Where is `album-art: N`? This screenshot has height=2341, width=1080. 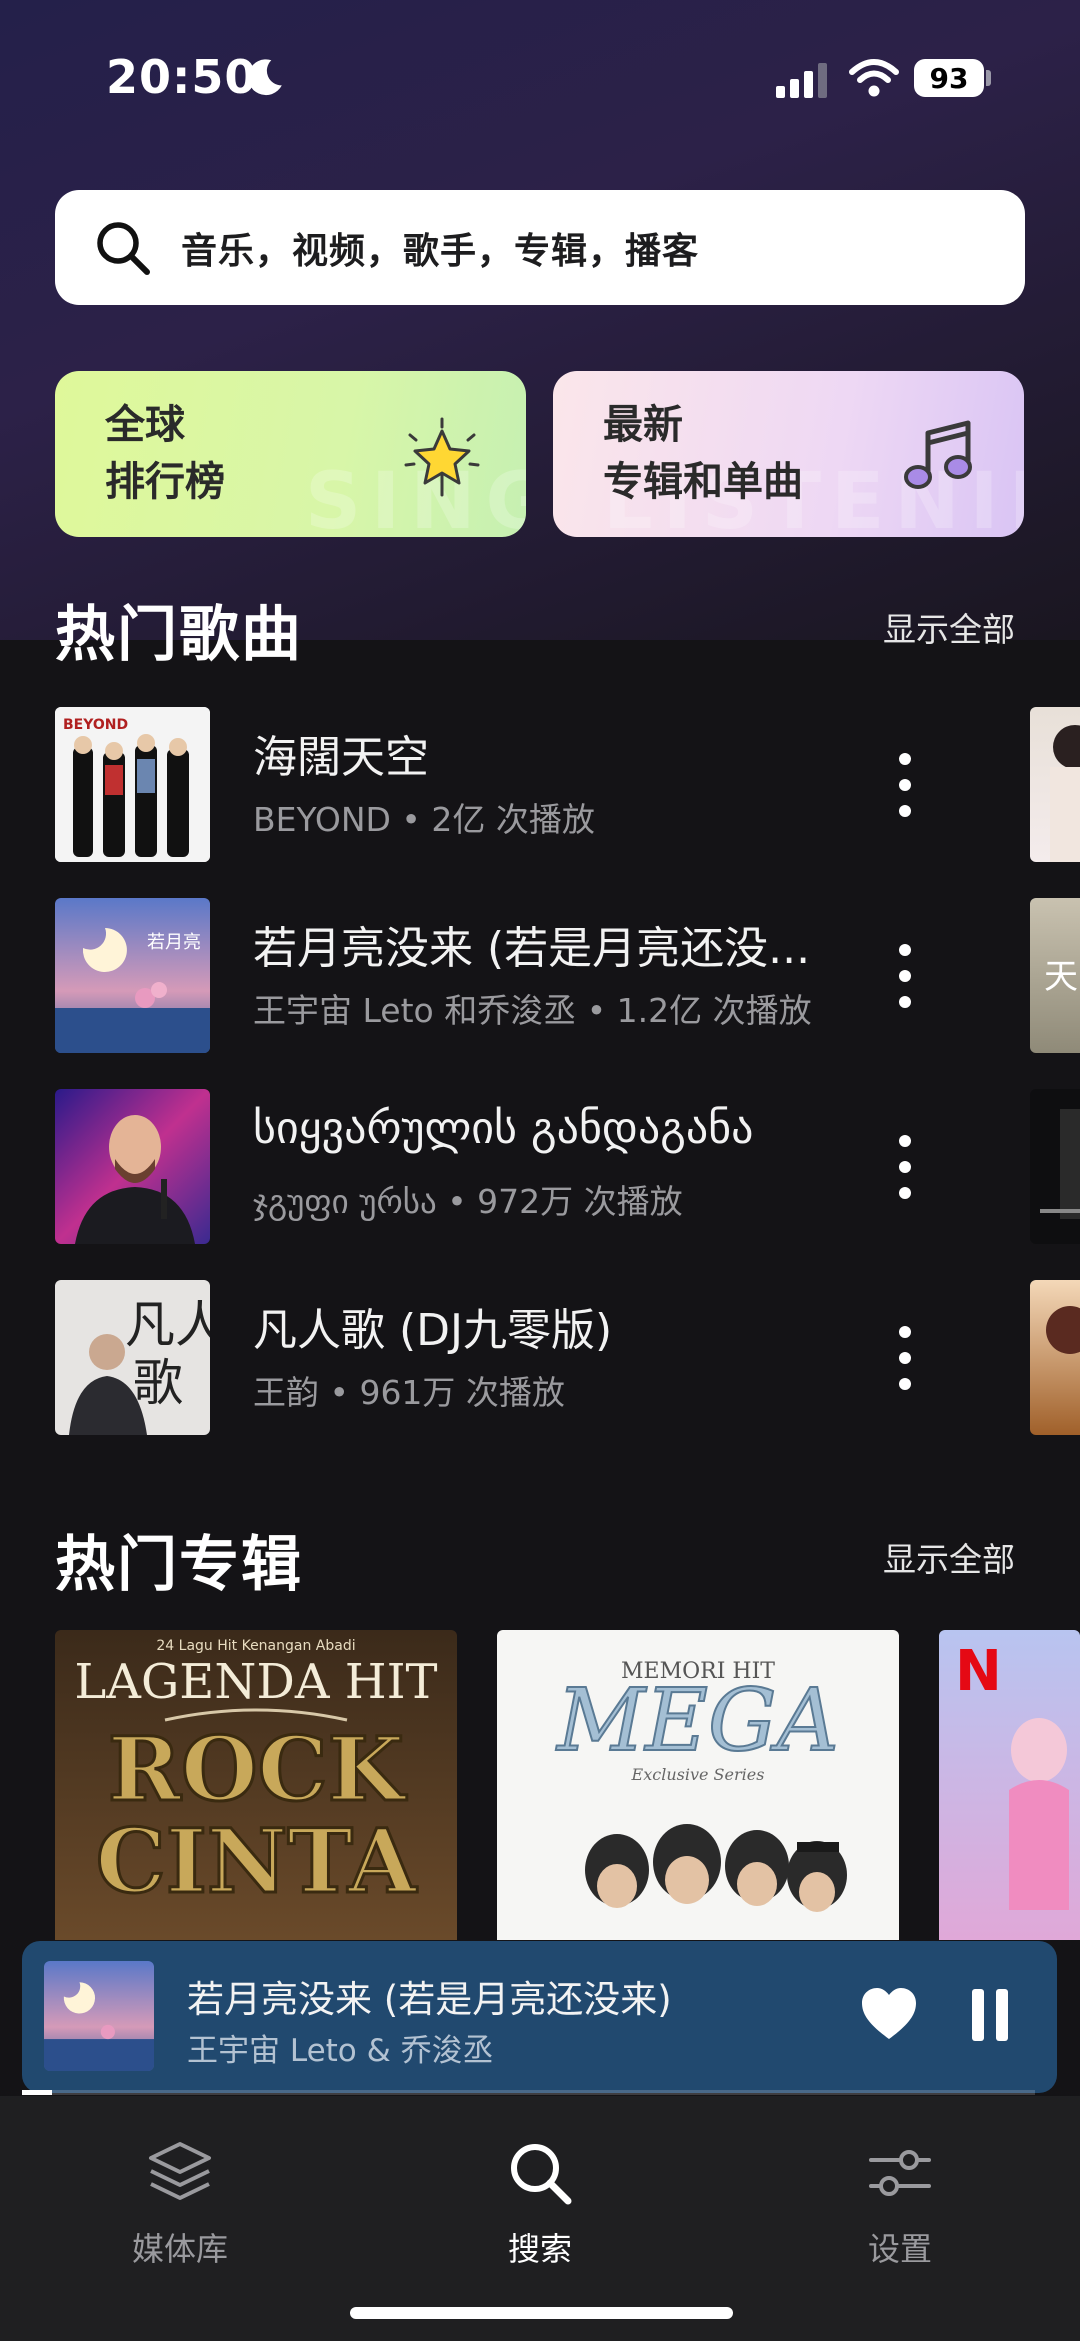
album-art: N is located at coordinates (1009, 1785).